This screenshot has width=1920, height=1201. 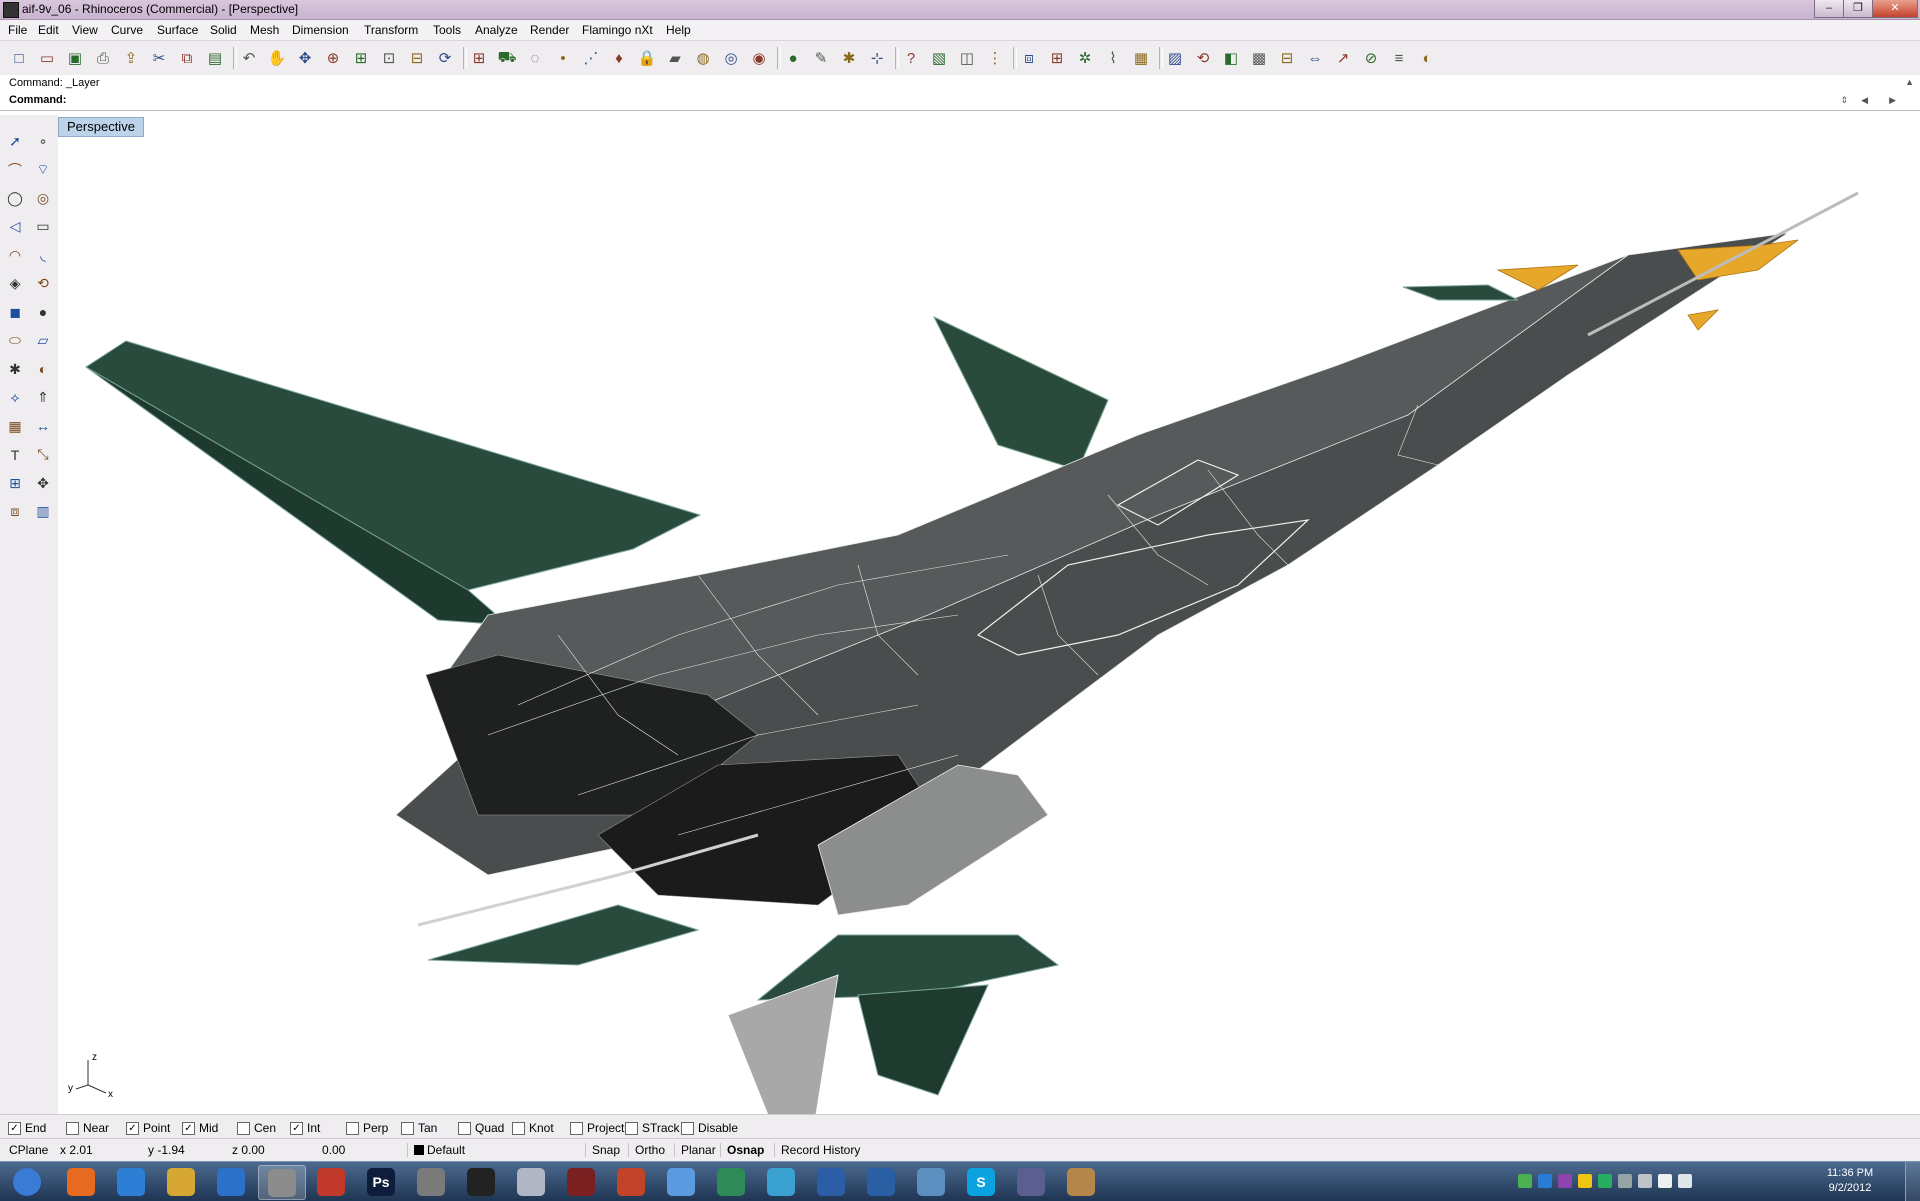 What do you see at coordinates (177, 30) in the screenshot?
I see `menu-surface: Surface` at bounding box center [177, 30].